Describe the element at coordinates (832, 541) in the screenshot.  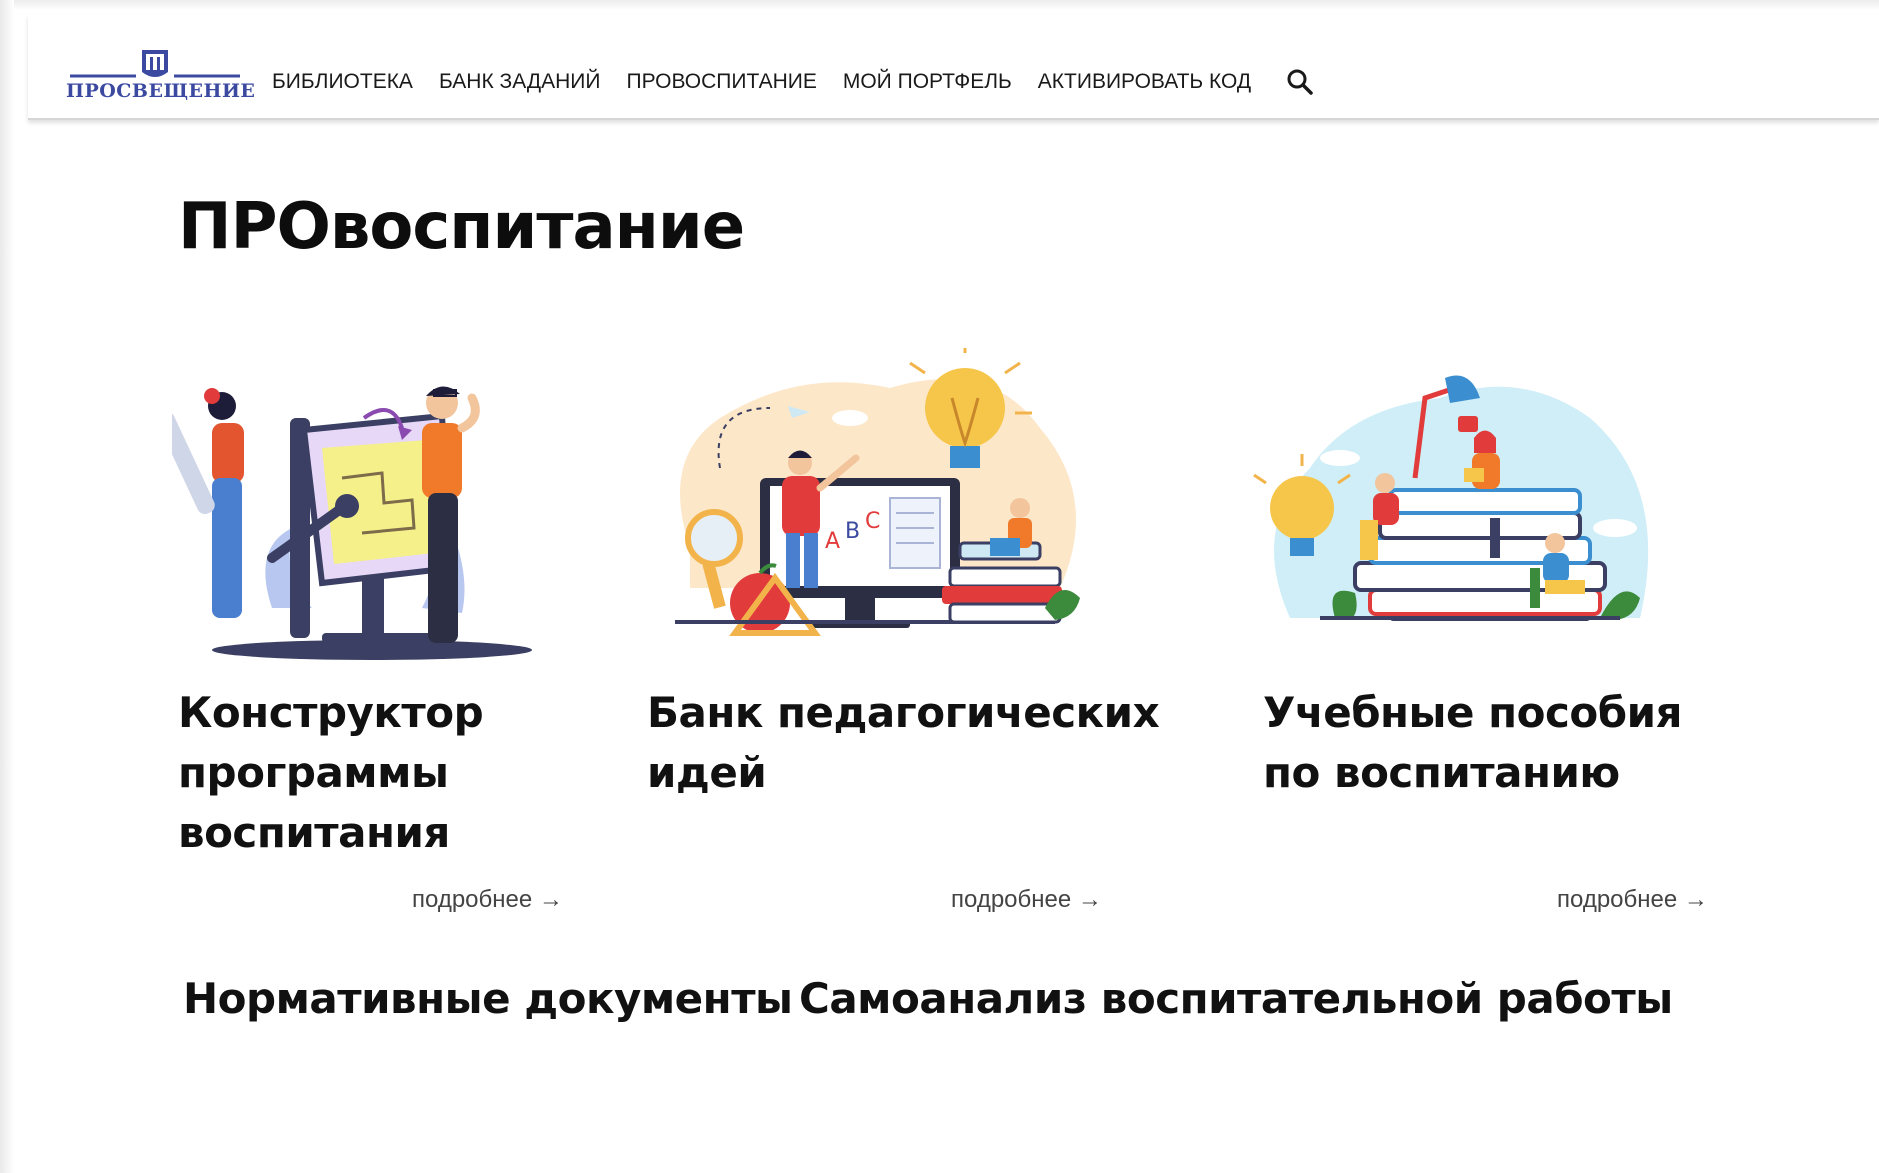
I see `svg-text: A` at that location.